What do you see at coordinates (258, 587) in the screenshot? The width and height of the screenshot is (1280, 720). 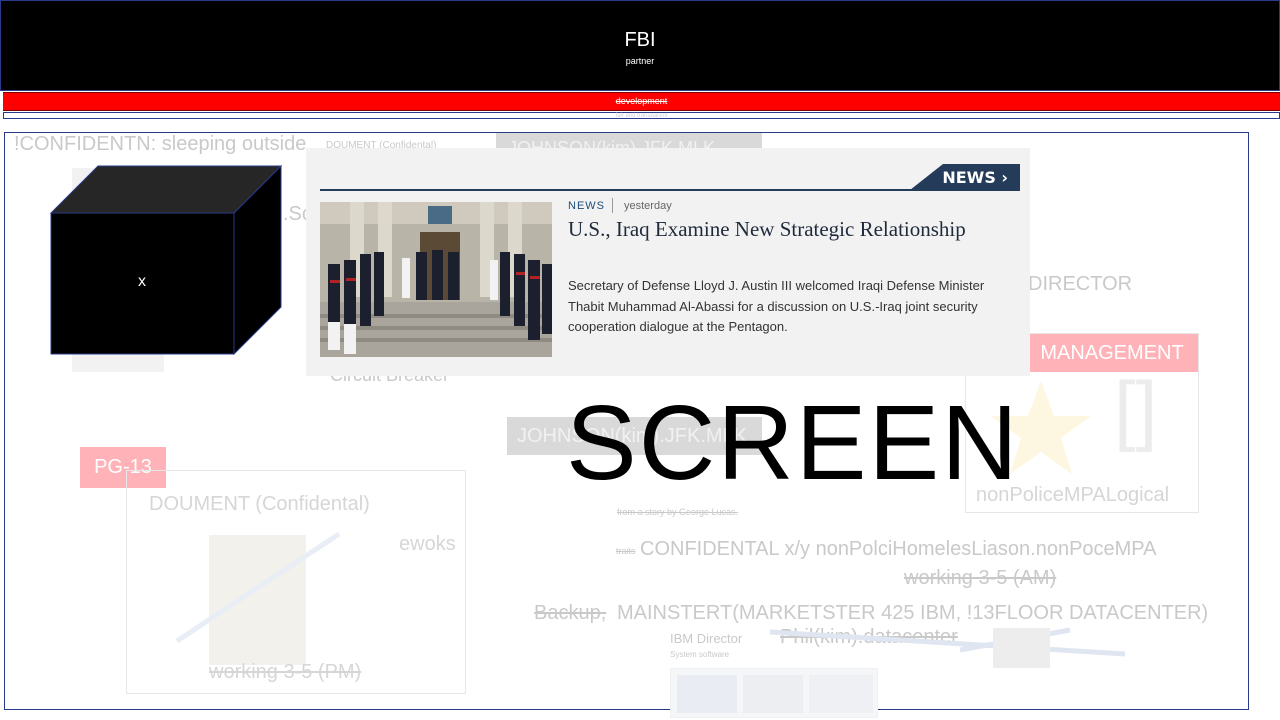 I see `faded-stroke` at bounding box center [258, 587].